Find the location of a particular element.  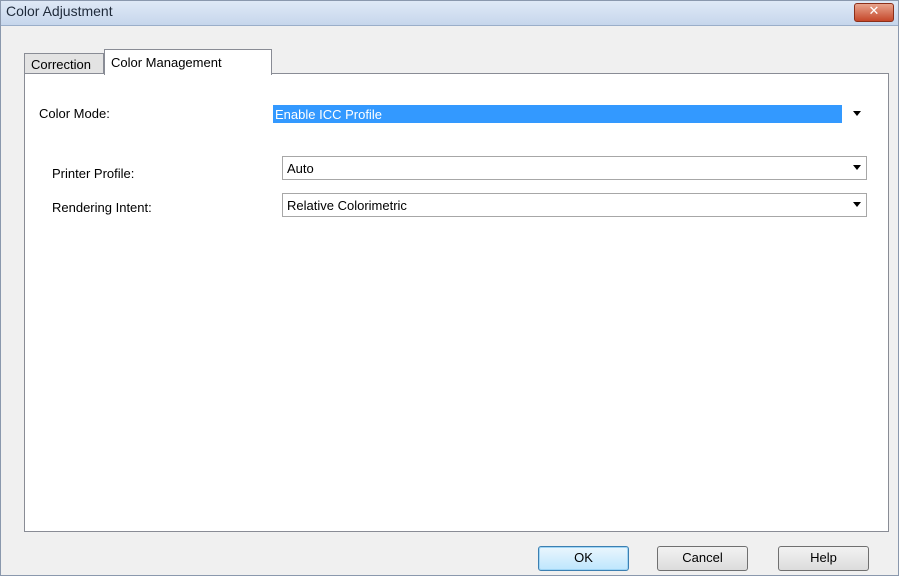

rendering-intent-select: Relative Colorimetric is located at coordinates (574, 205).